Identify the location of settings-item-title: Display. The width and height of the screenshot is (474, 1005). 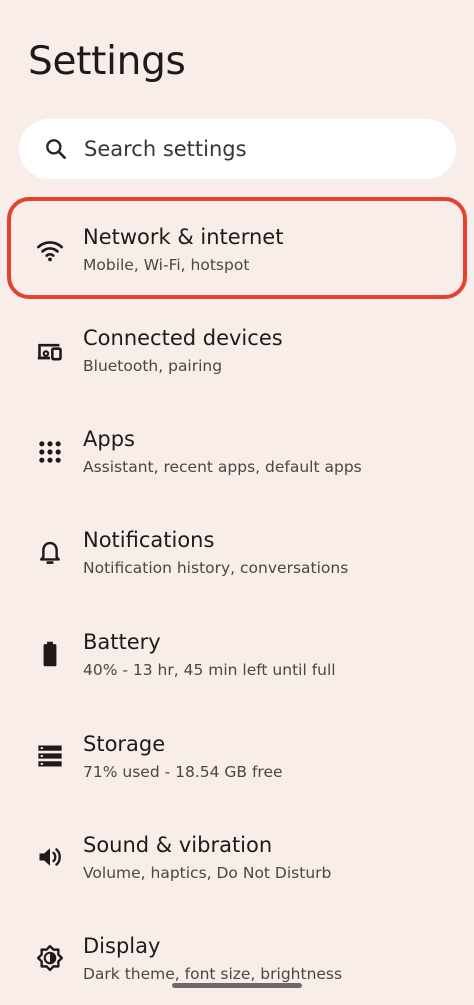
(122, 946).